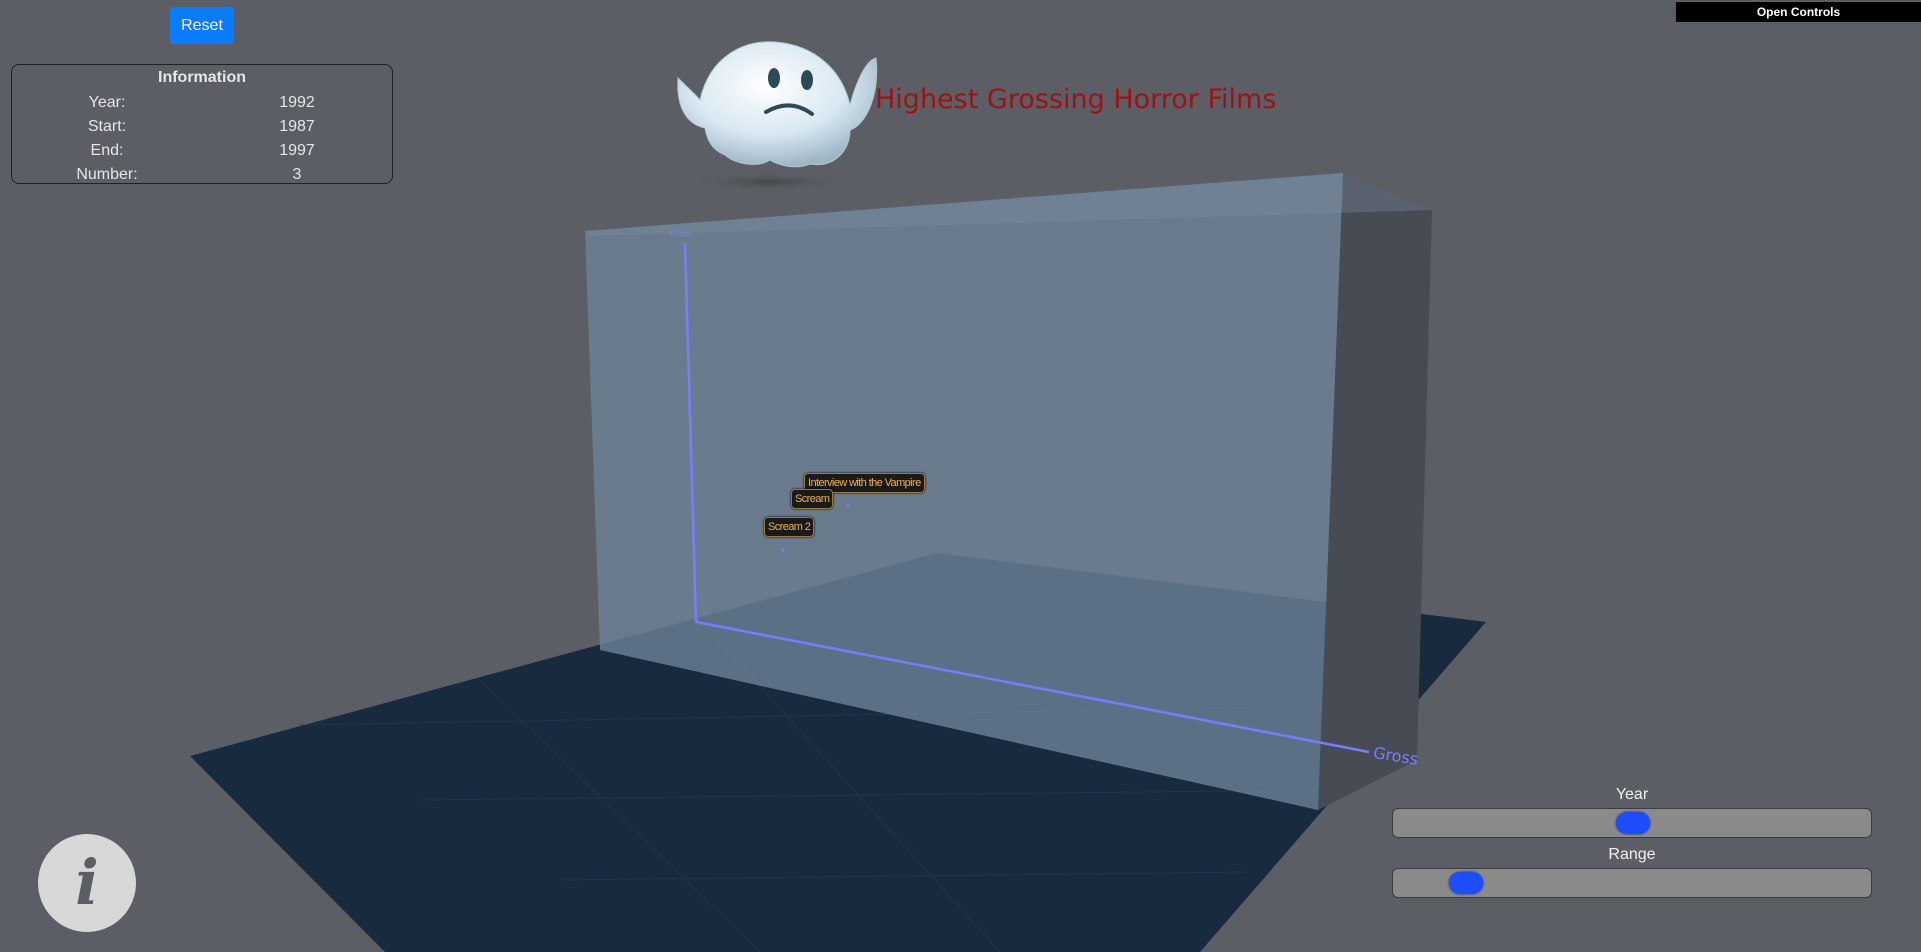 Image resolution: width=1921 pixels, height=952 pixels. Describe the element at coordinates (202, 151) in the screenshot. I see `info-row-end: End: 1997` at that location.